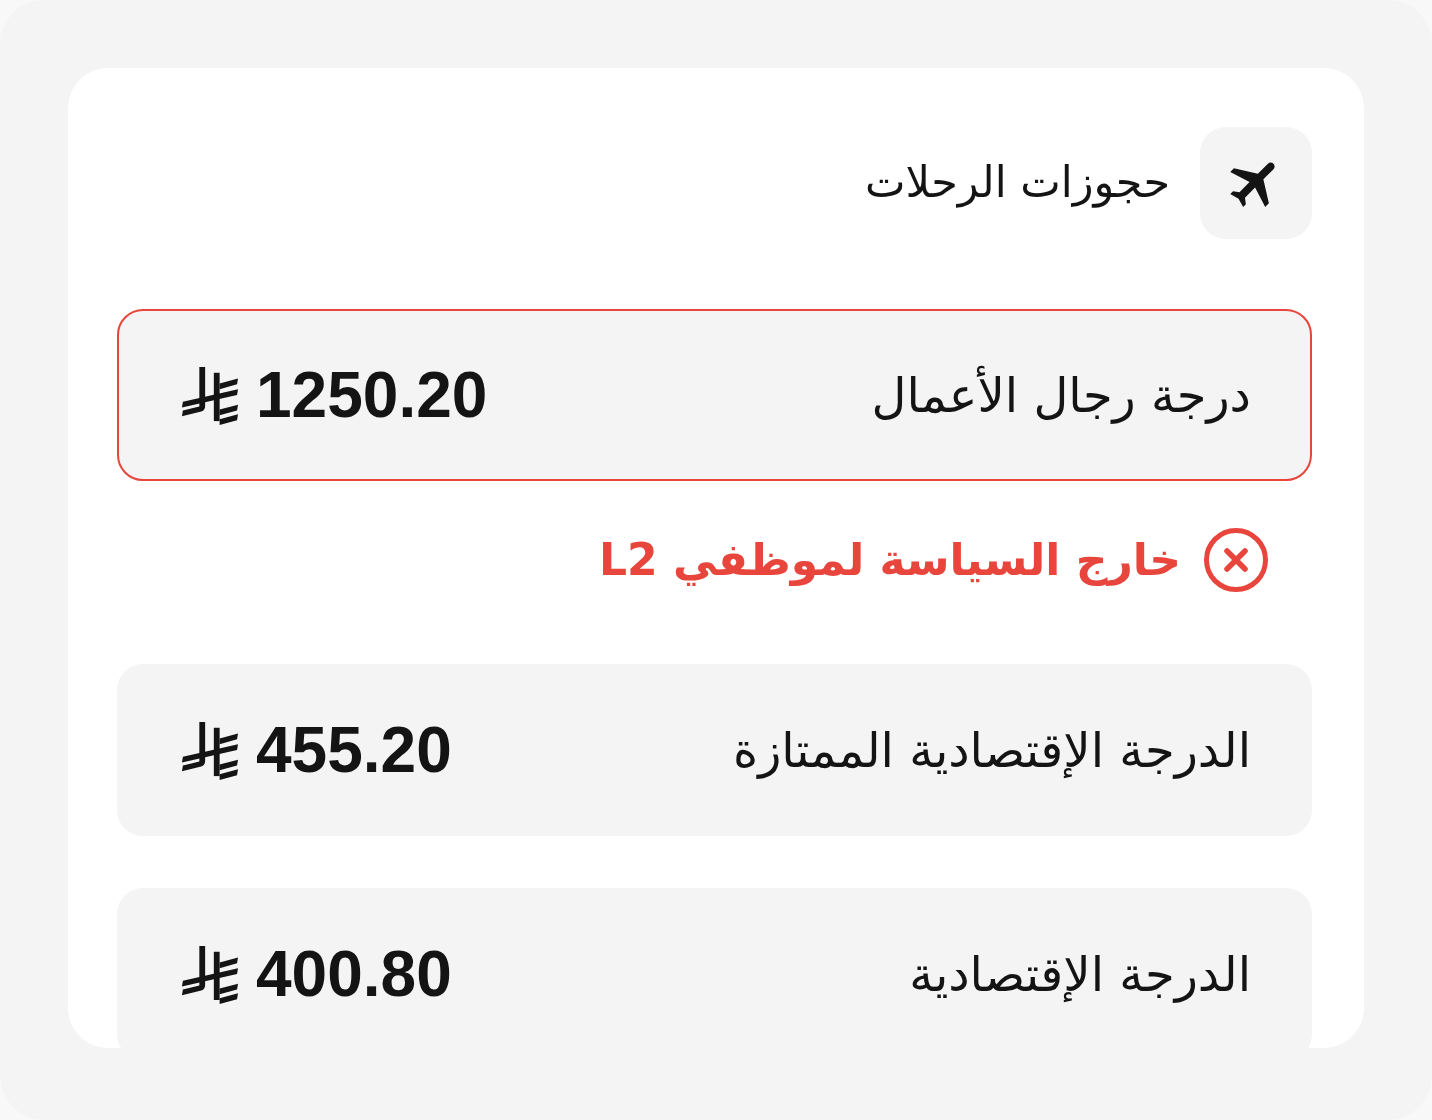  What do you see at coordinates (354, 750) in the screenshot?
I see `fare-price: 455.20` at bounding box center [354, 750].